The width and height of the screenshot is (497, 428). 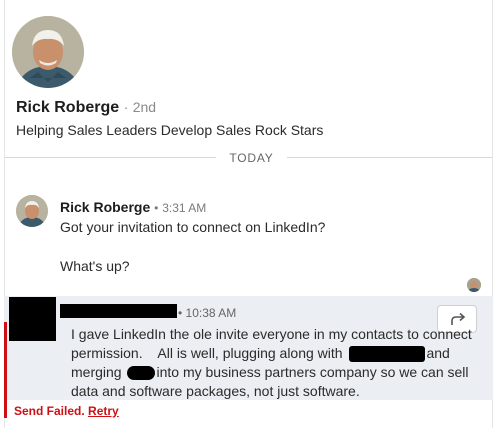 What do you see at coordinates (211, 313) in the screenshot?
I see `failed-message-time: 10:38 AM` at bounding box center [211, 313].